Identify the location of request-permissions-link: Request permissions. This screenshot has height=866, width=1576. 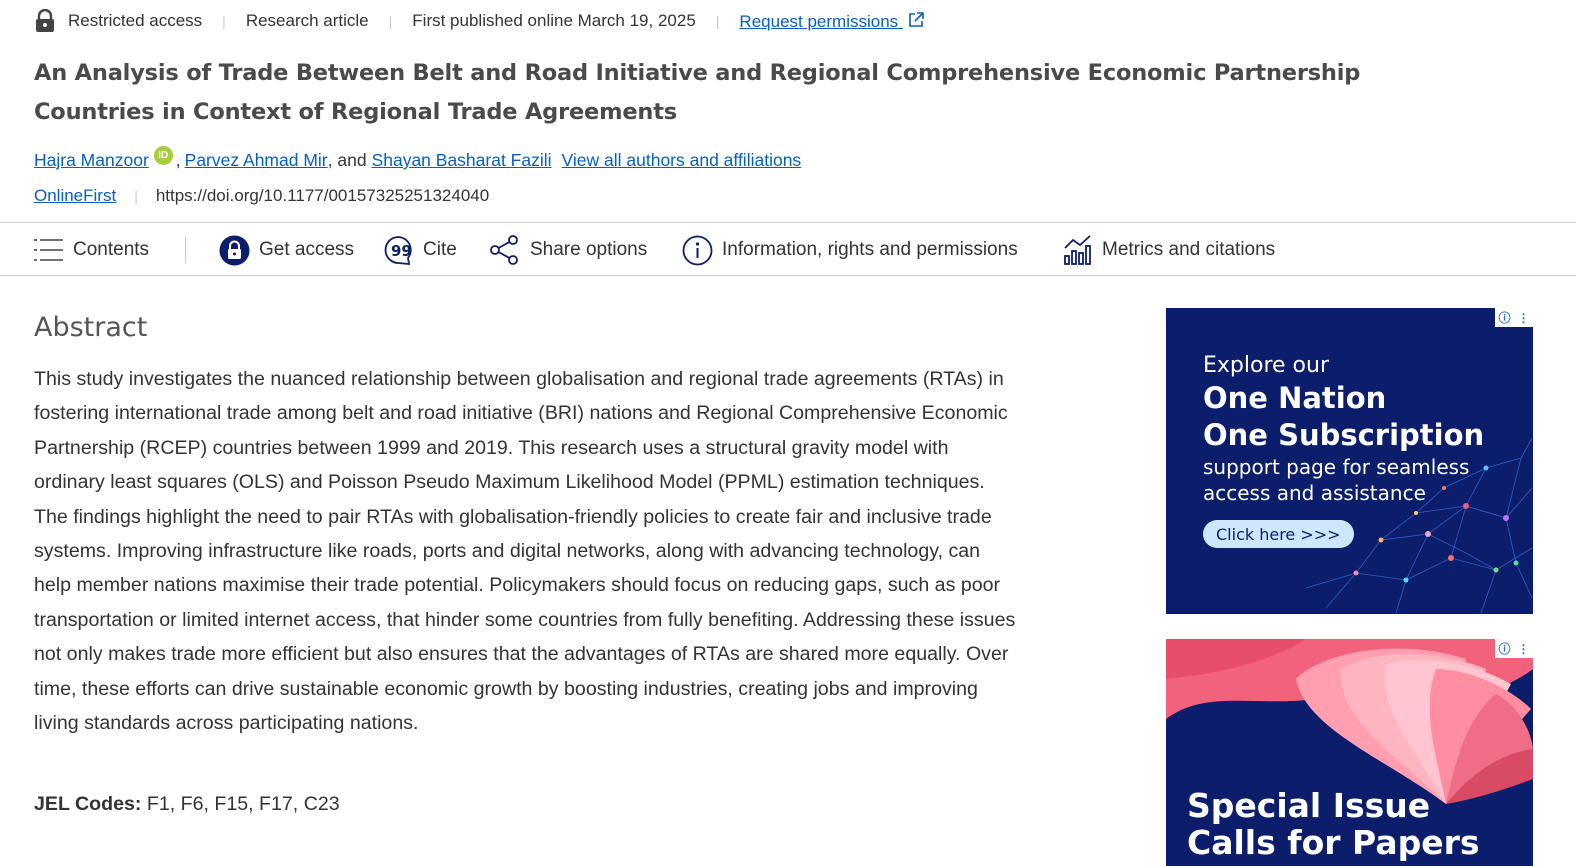
(831, 21).